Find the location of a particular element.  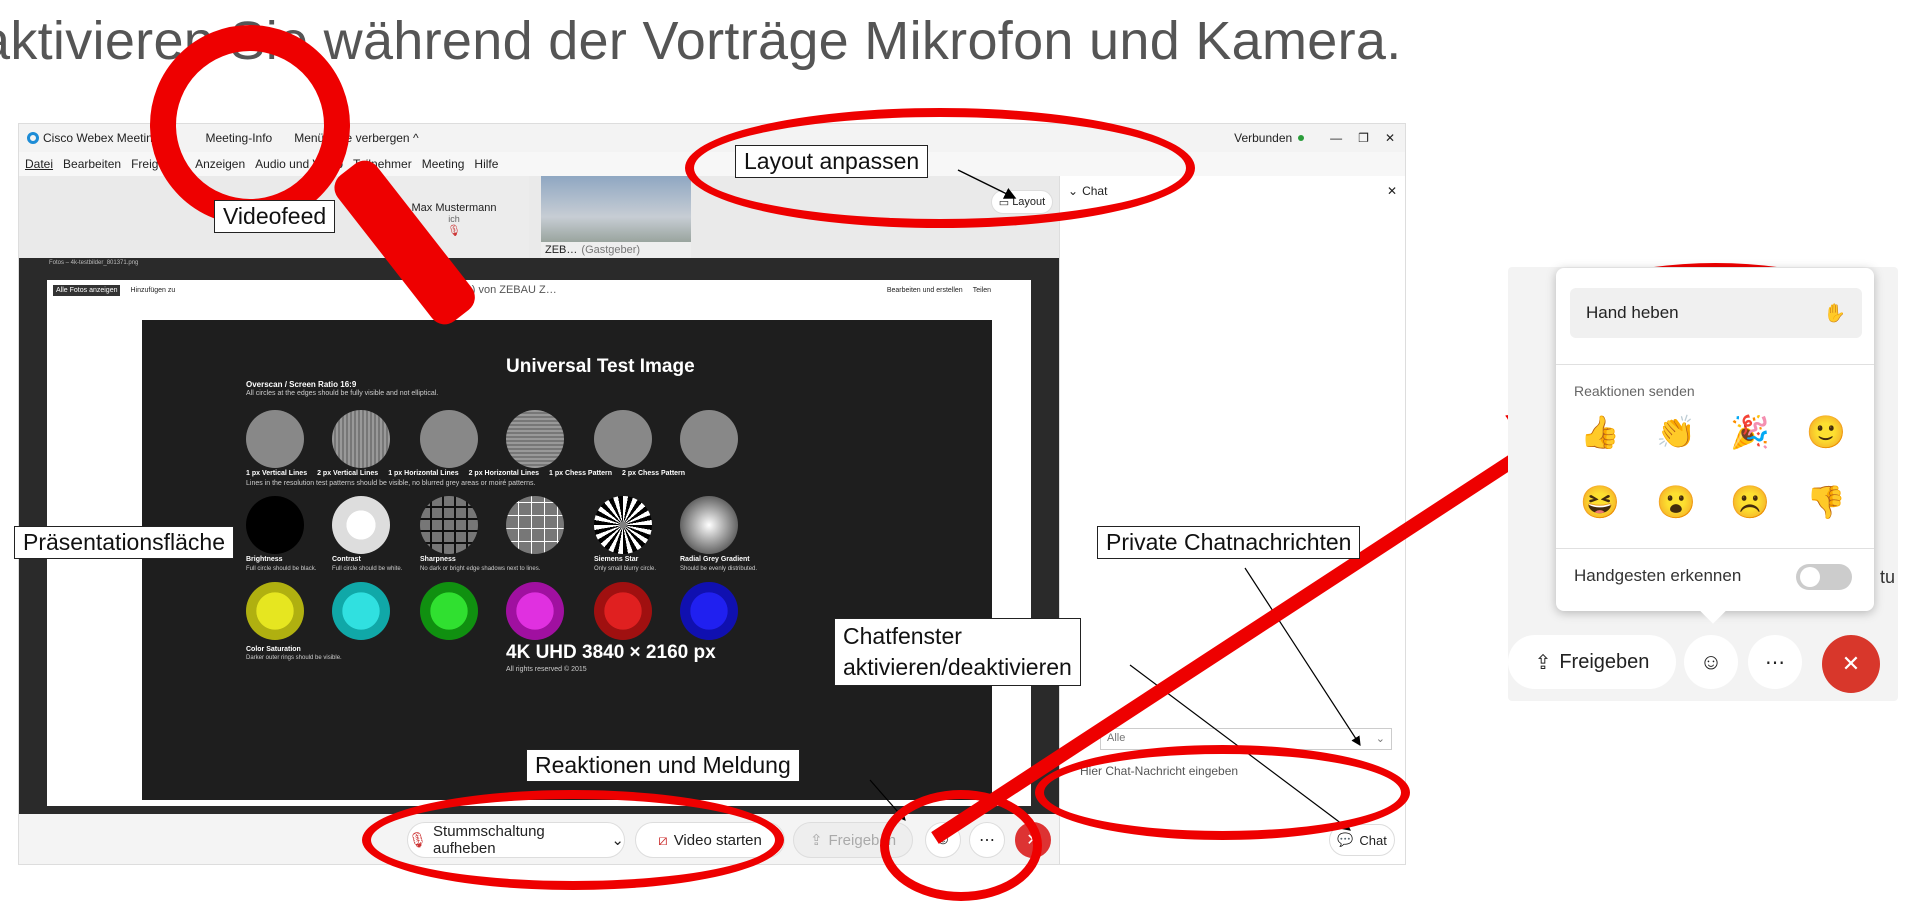

laugh-emoji-icon: 😆 is located at coordinates (1600, 502).